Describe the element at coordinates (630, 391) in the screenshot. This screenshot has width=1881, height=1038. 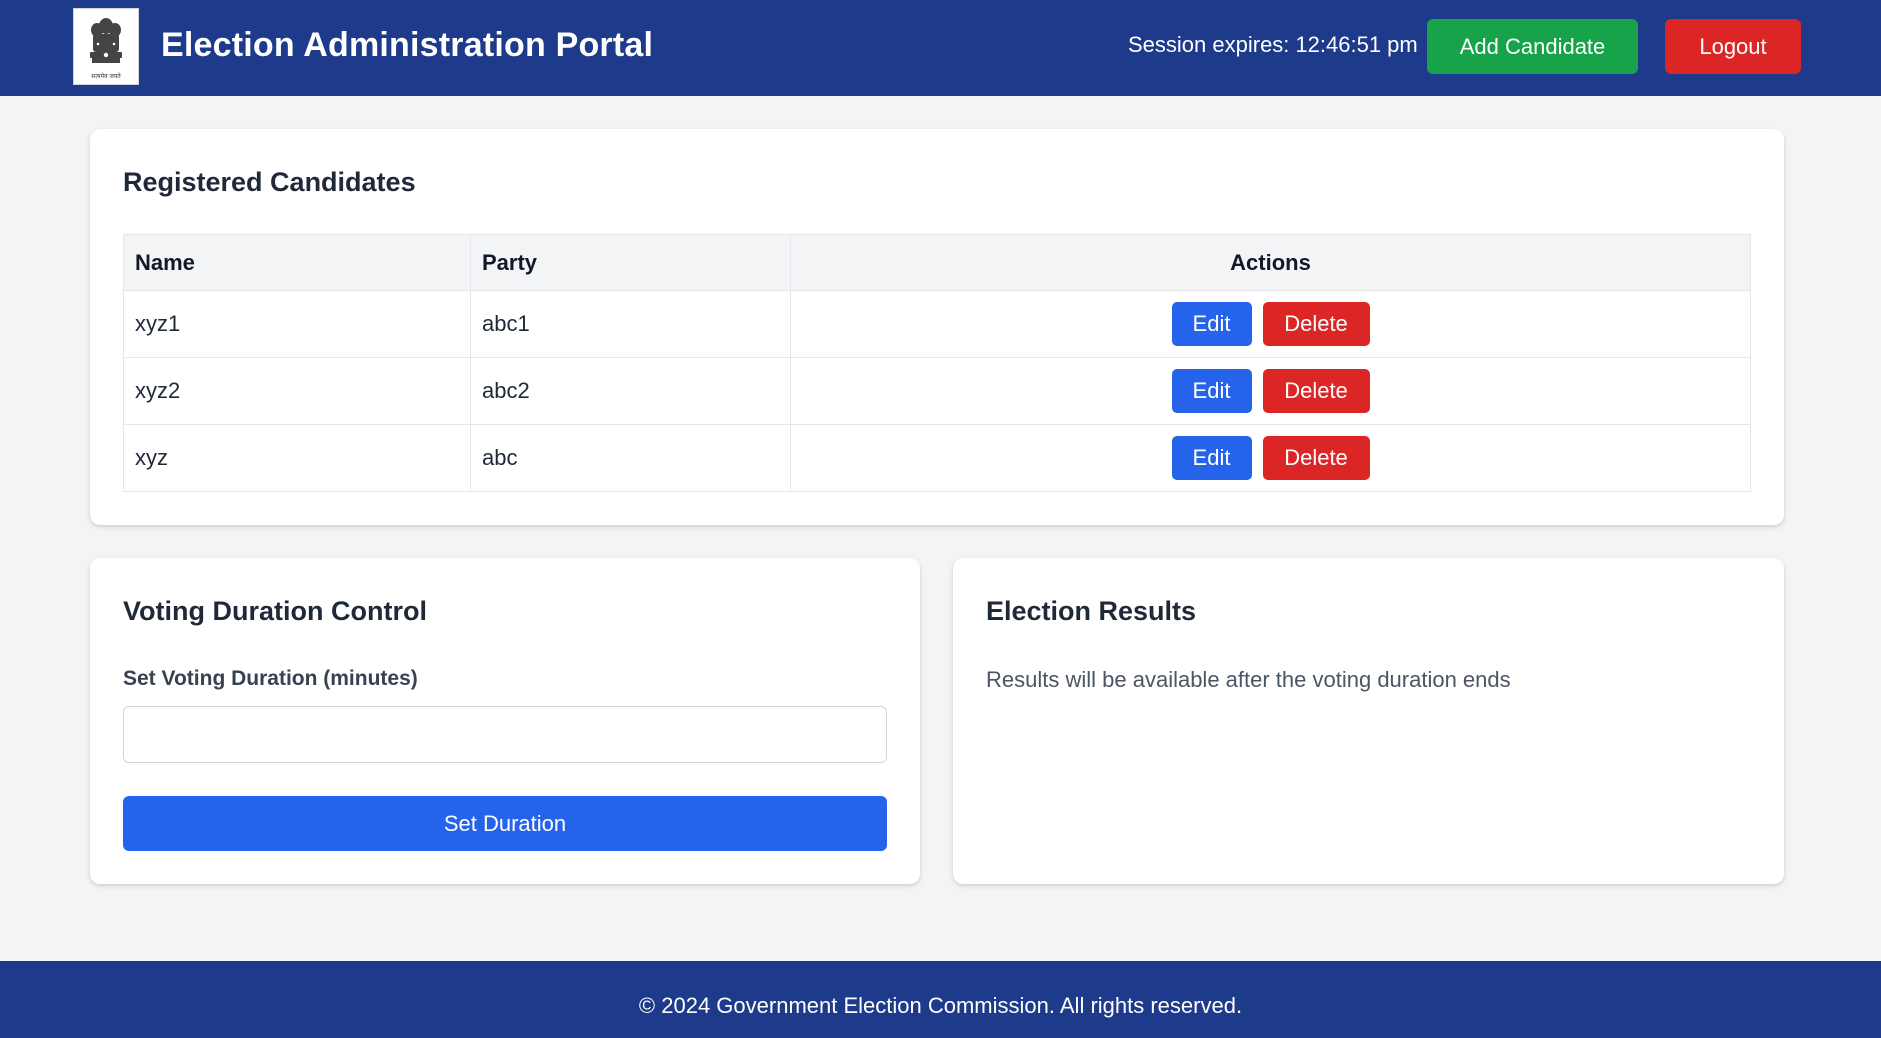
I see `candidate-party: abc2` at that location.